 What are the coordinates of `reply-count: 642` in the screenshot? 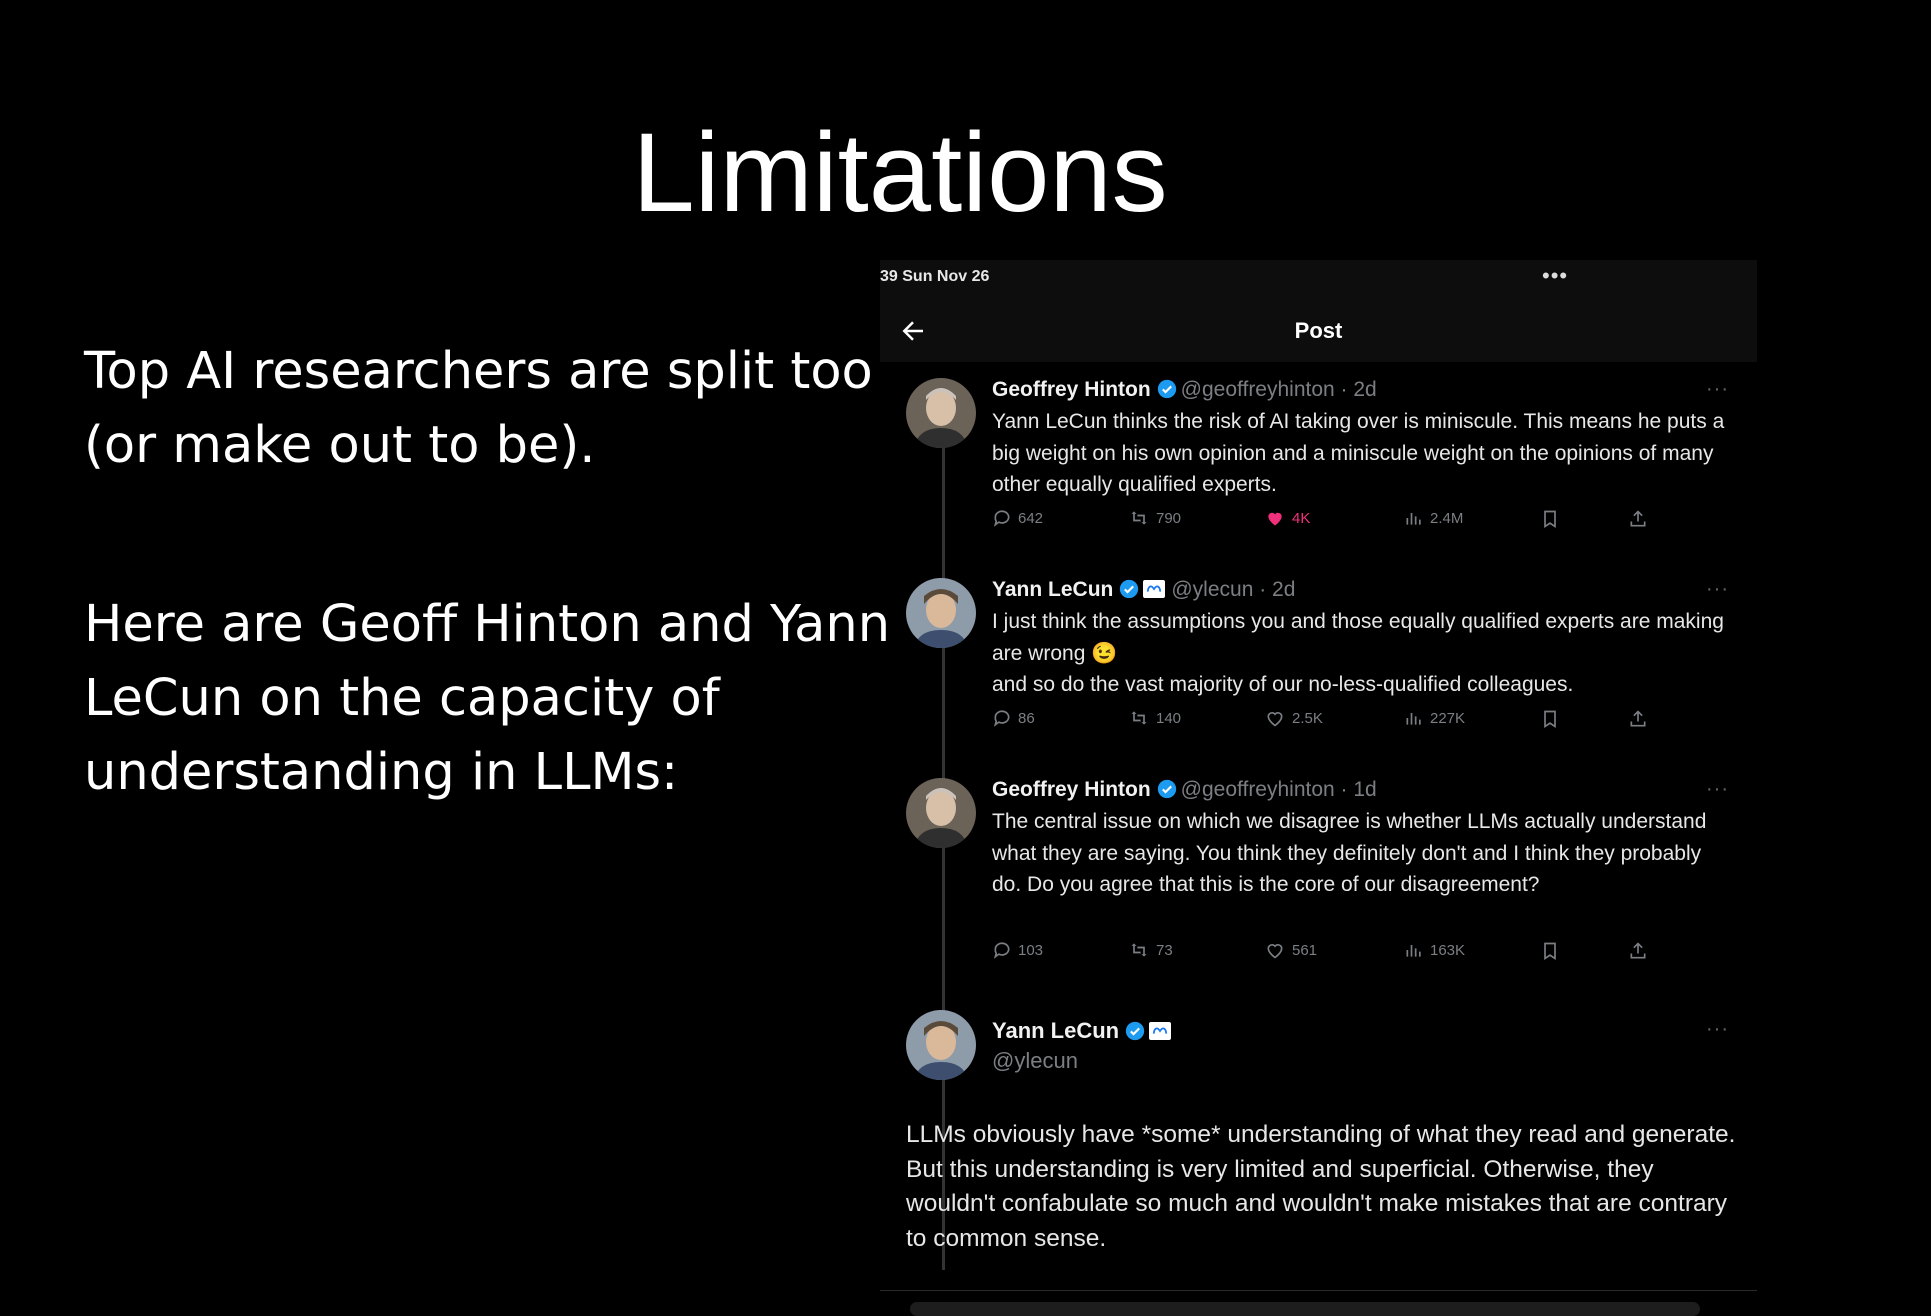 It's located at (1031, 518).